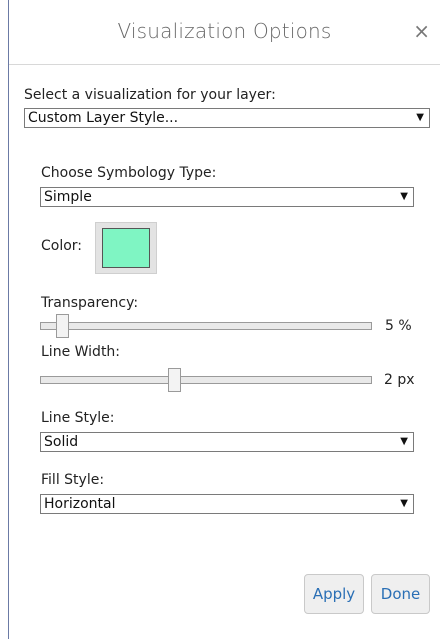 This screenshot has height=639, width=440. What do you see at coordinates (61, 442) in the screenshot?
I see `line-style-value: Solid` at bounding box center [61, 442].